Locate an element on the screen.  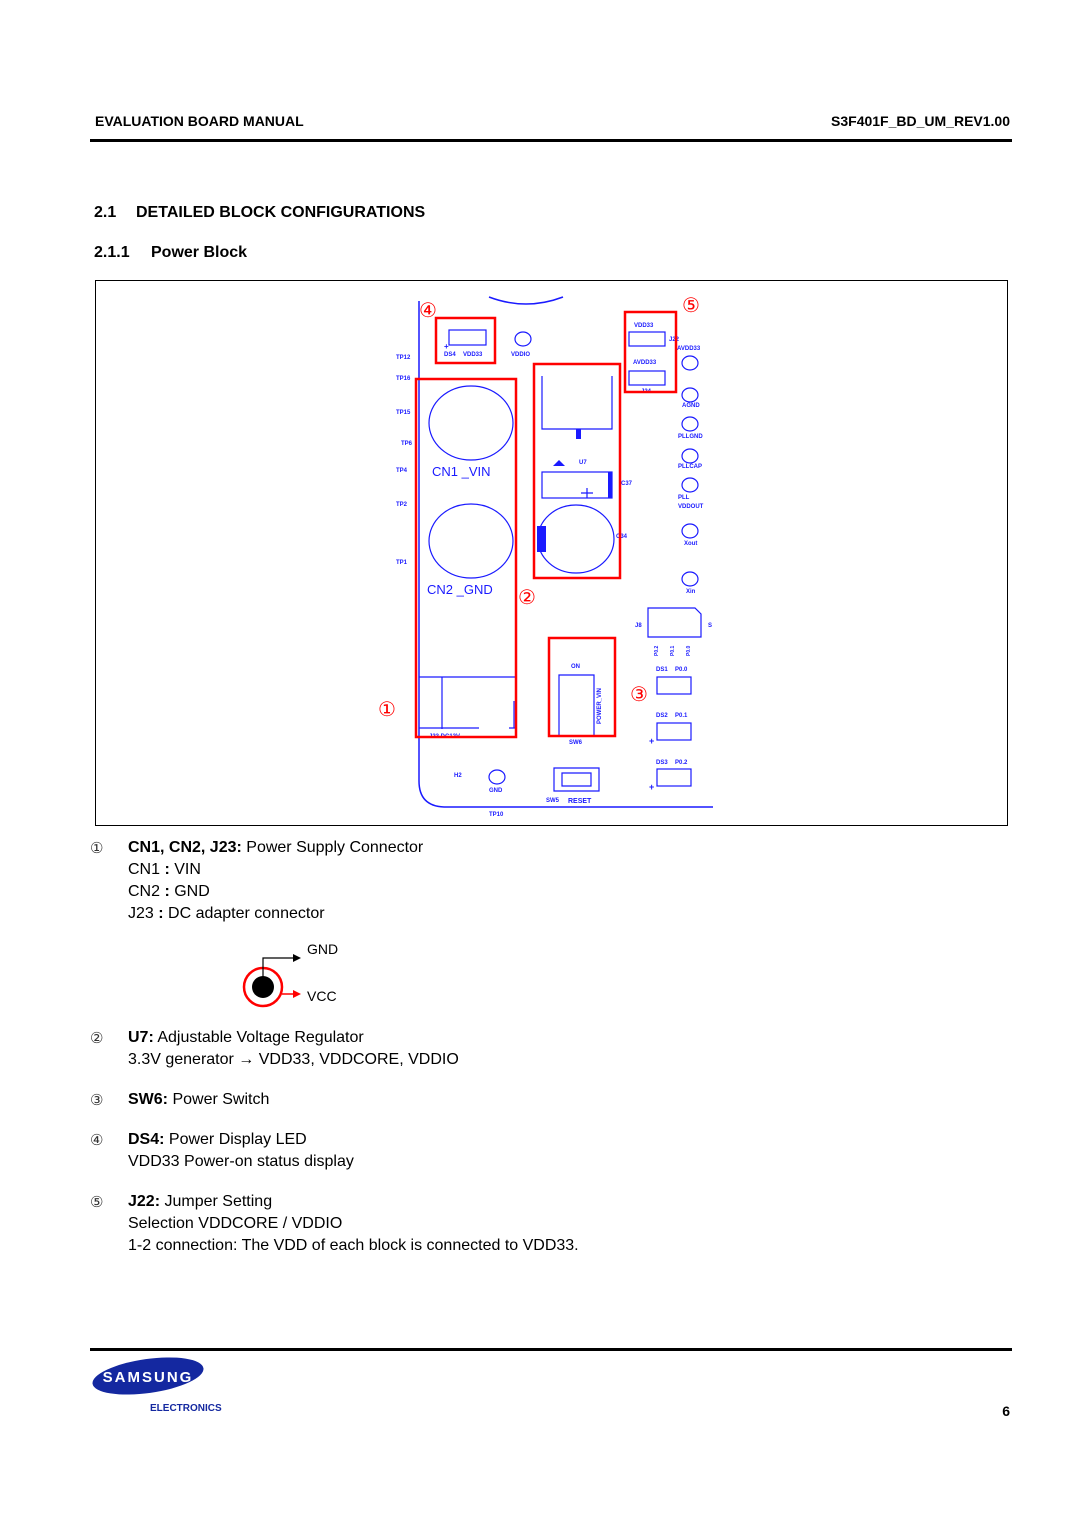
callout-4: ④ is located at coordinates (428, 310).